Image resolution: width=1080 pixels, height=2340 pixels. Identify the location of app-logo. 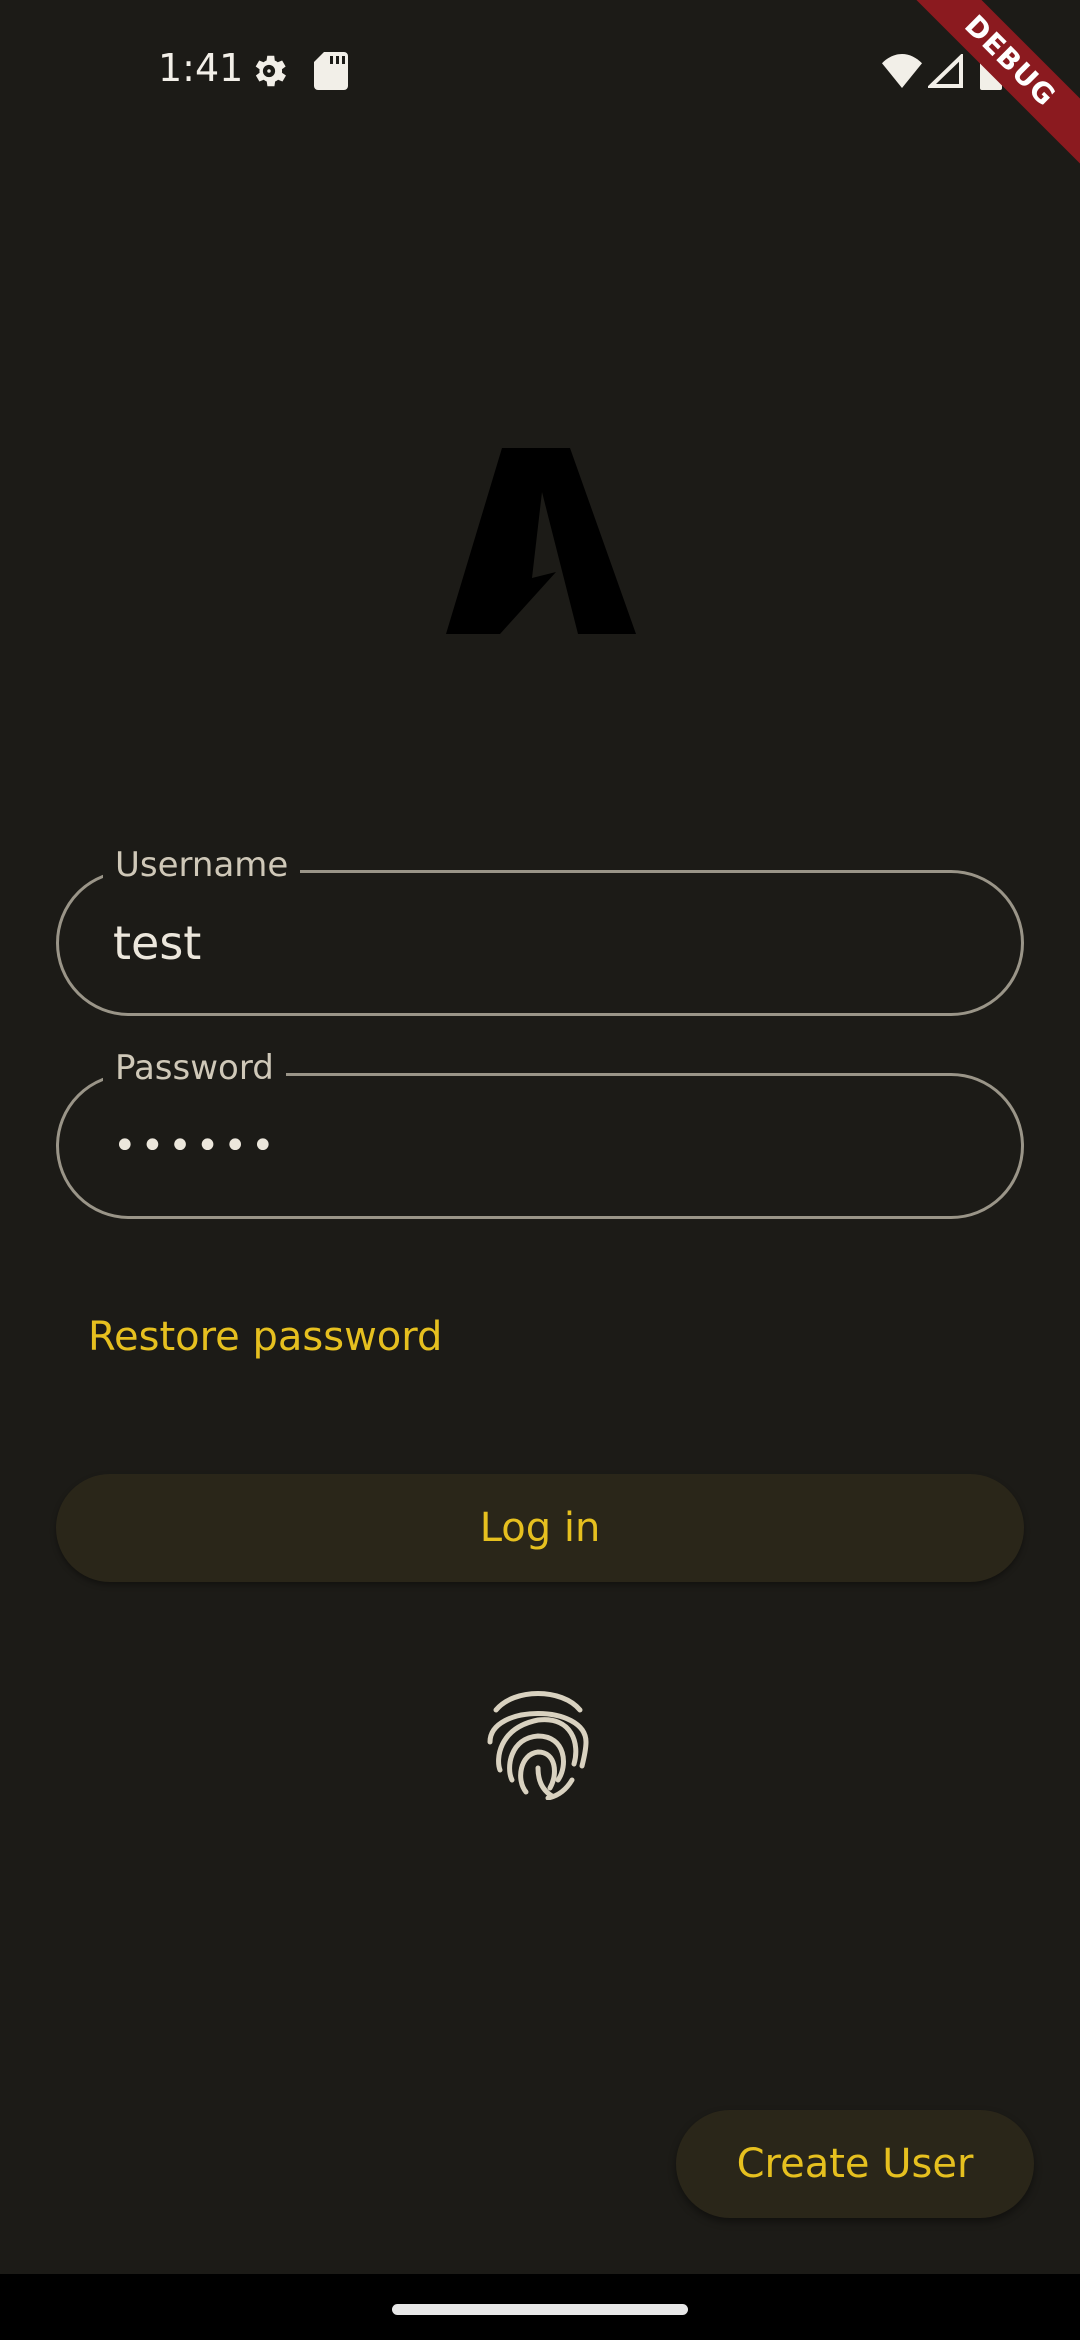
(541, 541).